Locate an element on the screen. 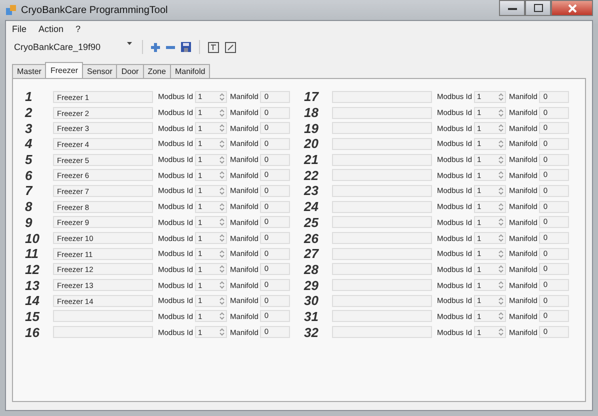 The width and height of the screenshot is (598, 416). row-number: 1 is located at coordinates (29, 96).